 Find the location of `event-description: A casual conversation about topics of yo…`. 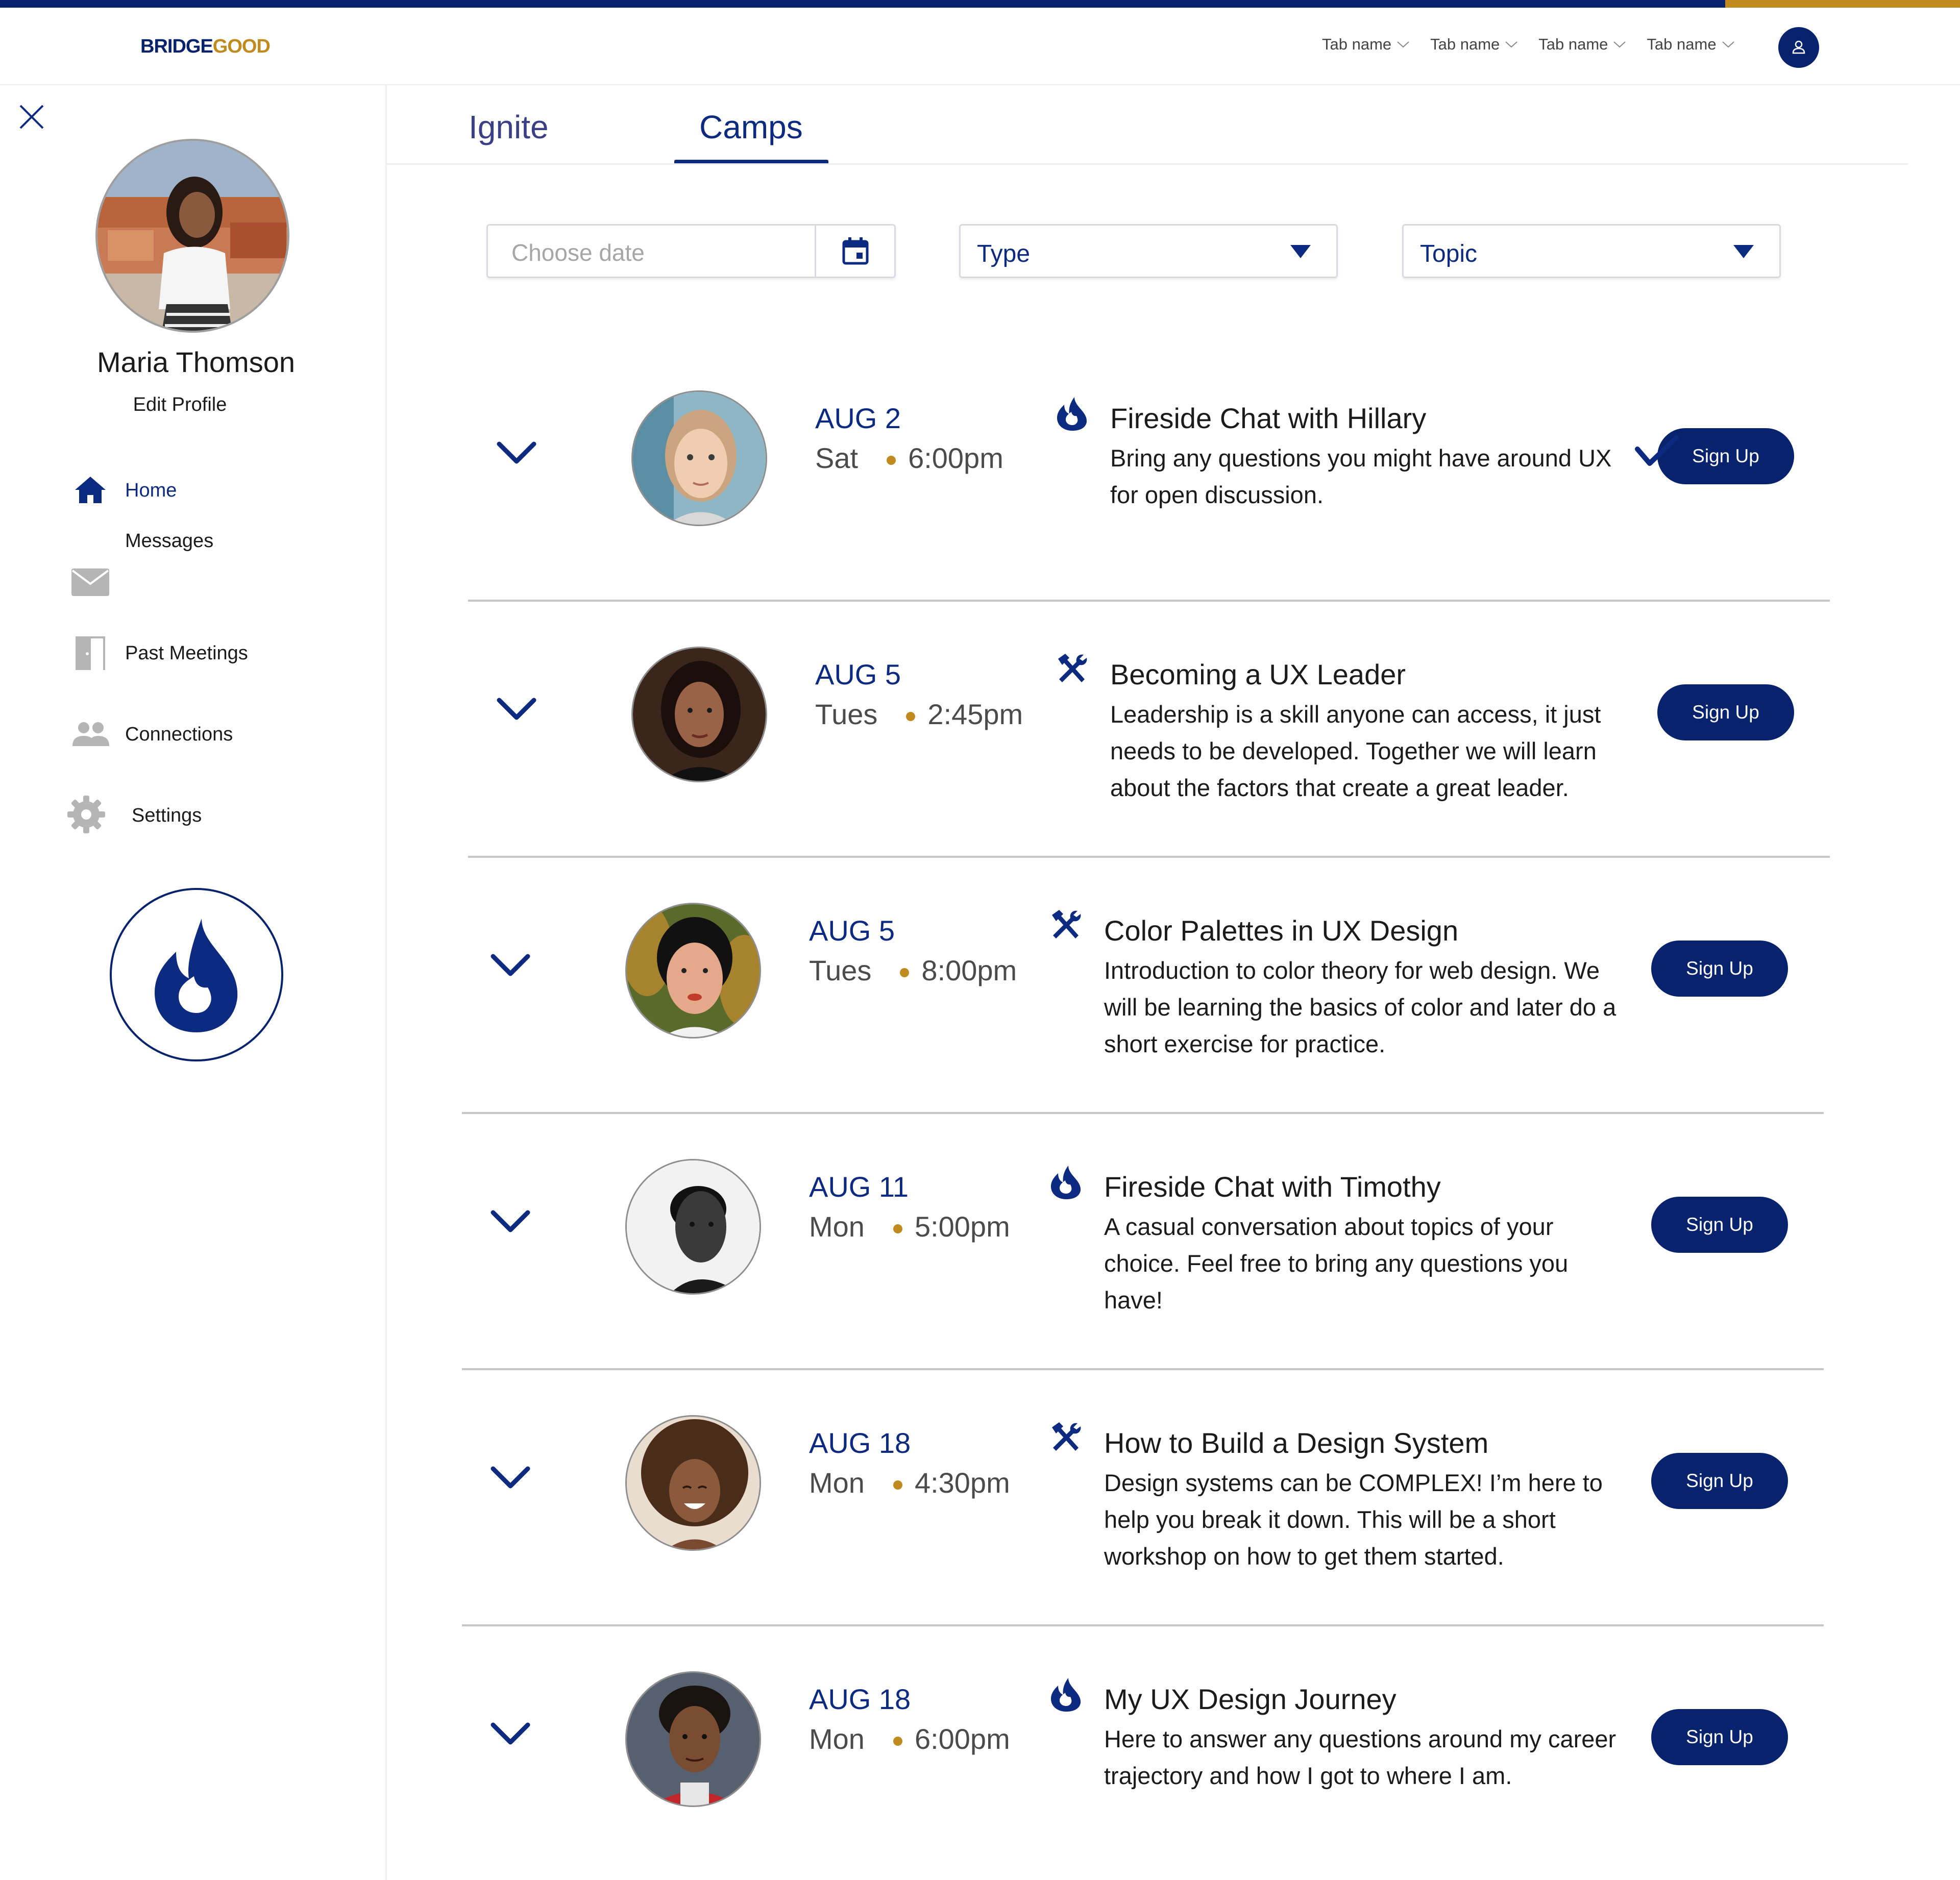

event-description: A casual conversation about topics of yo… is located at coordinates (1336, 1263).